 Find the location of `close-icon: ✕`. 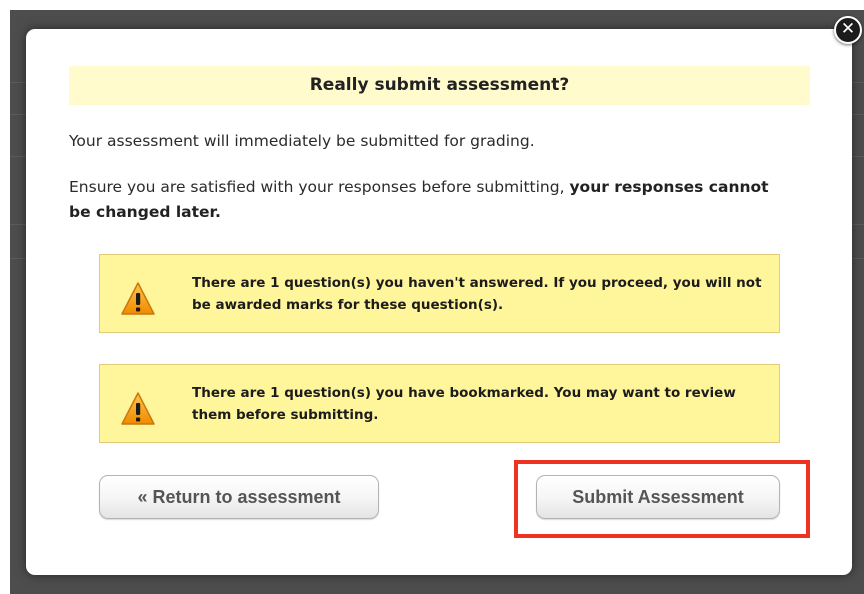

close-icon: ✕ is located at coordinates (848, 30).